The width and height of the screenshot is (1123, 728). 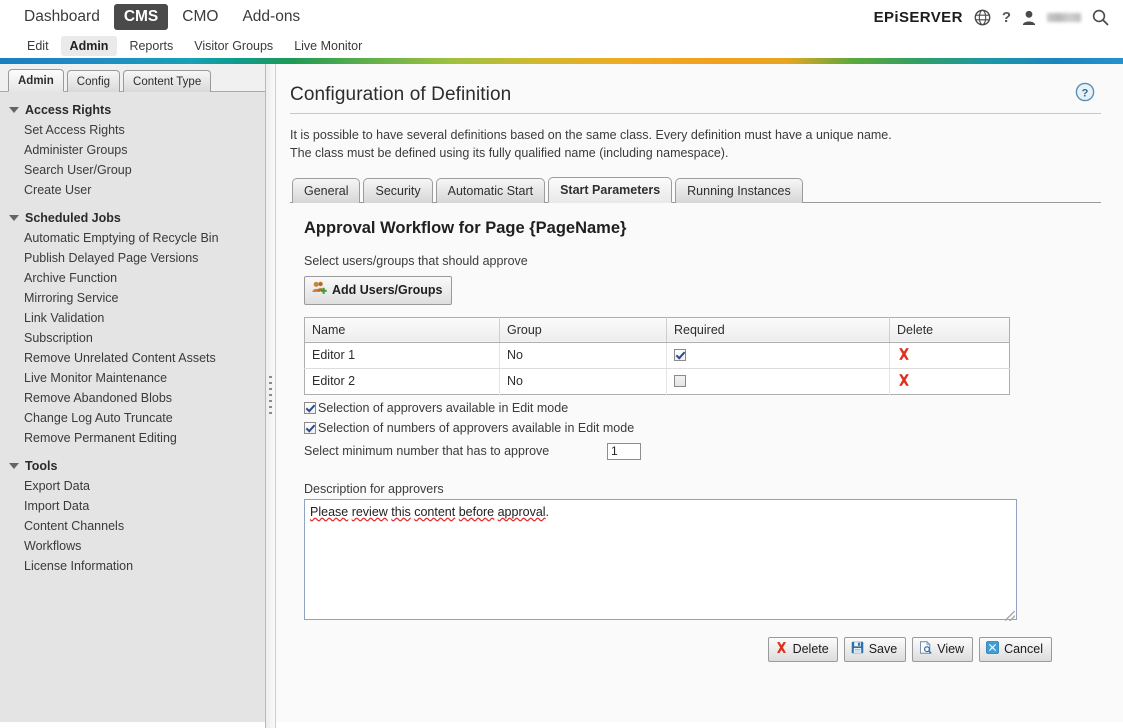 What do you see at coordinates (778, 381) in the screenshot?
I see `cell-required` at bounding box center [778, 381].